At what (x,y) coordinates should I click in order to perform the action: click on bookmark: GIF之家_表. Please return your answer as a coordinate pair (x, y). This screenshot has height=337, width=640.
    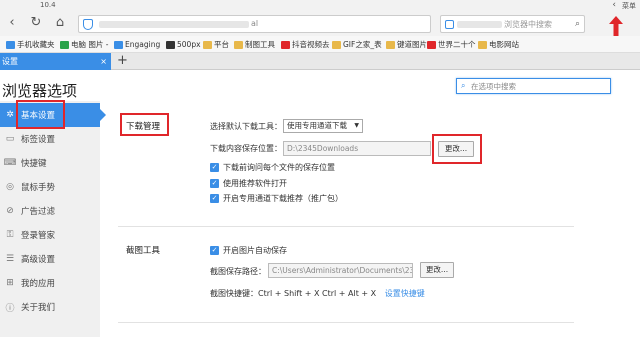
    Looking at the image, I should click on (357, 44).